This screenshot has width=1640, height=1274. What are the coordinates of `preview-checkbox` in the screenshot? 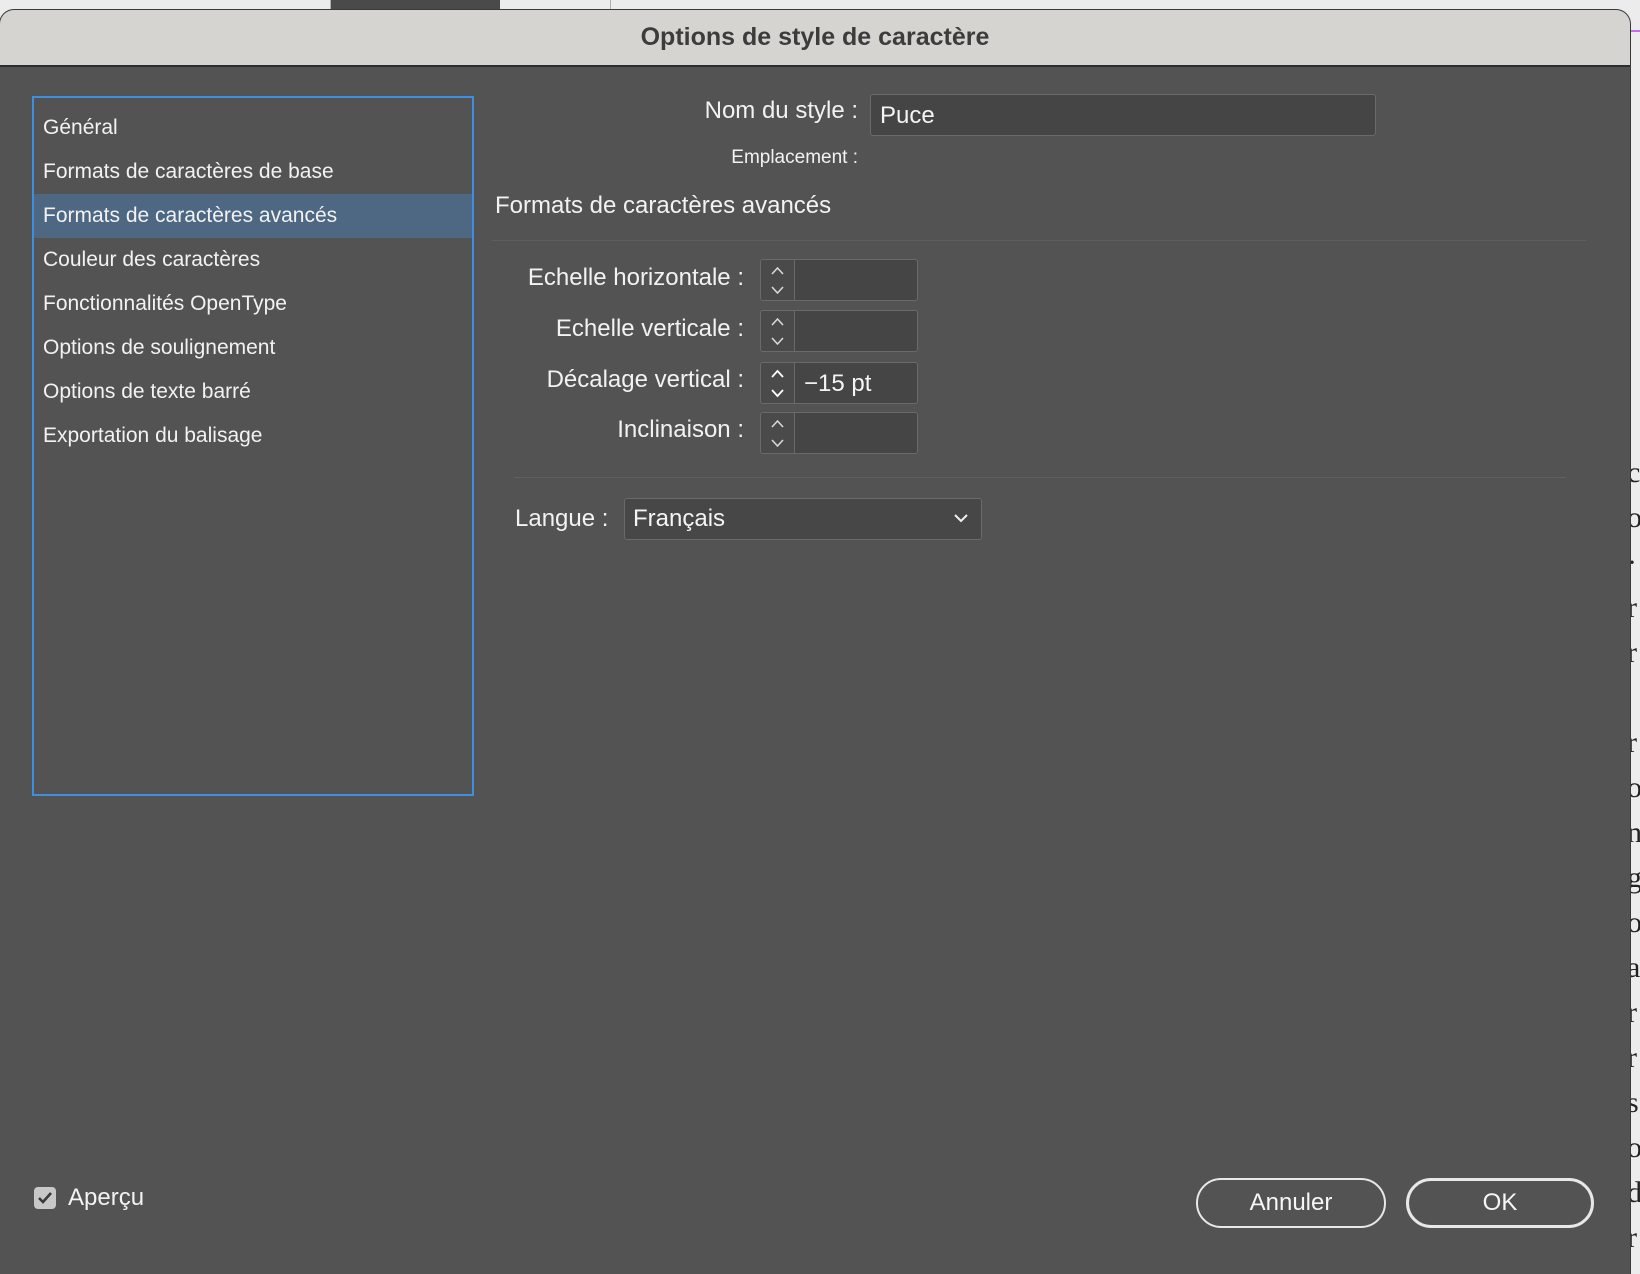 It's located at (45, 1198).